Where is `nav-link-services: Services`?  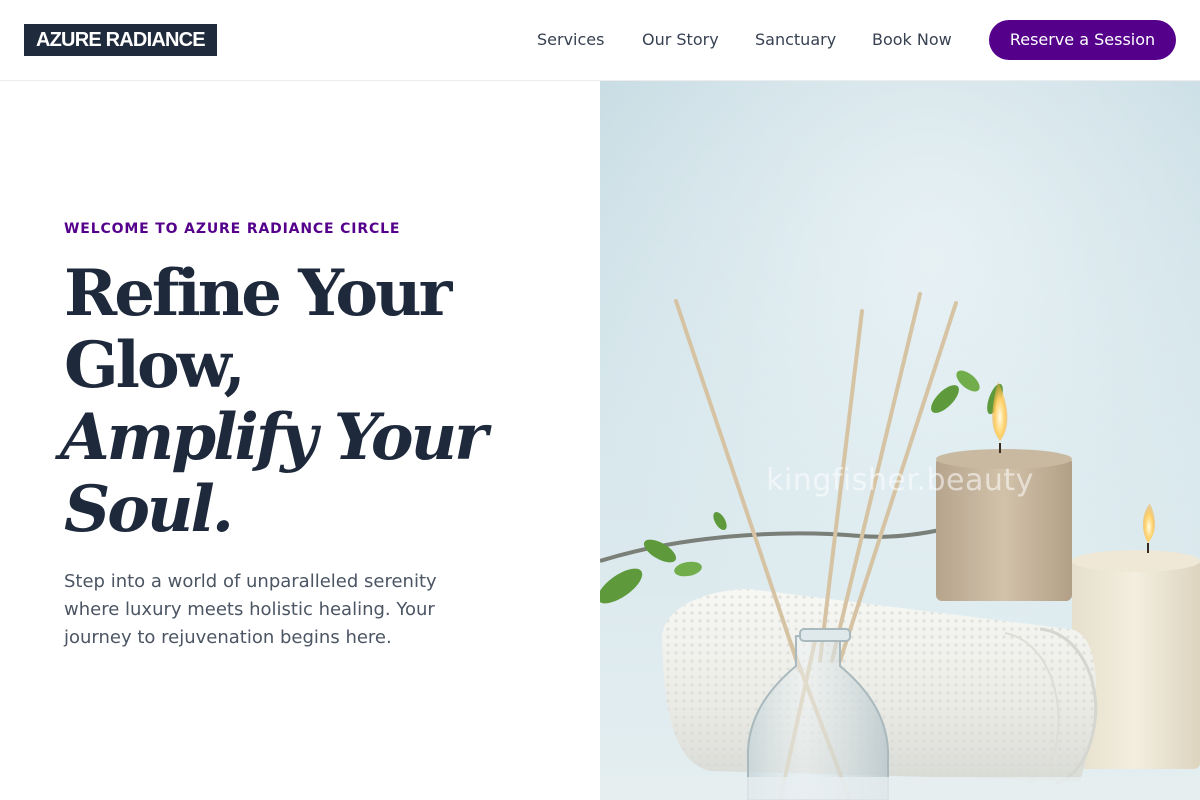 nav-link-services: Services is located at coordinates (570, 40).